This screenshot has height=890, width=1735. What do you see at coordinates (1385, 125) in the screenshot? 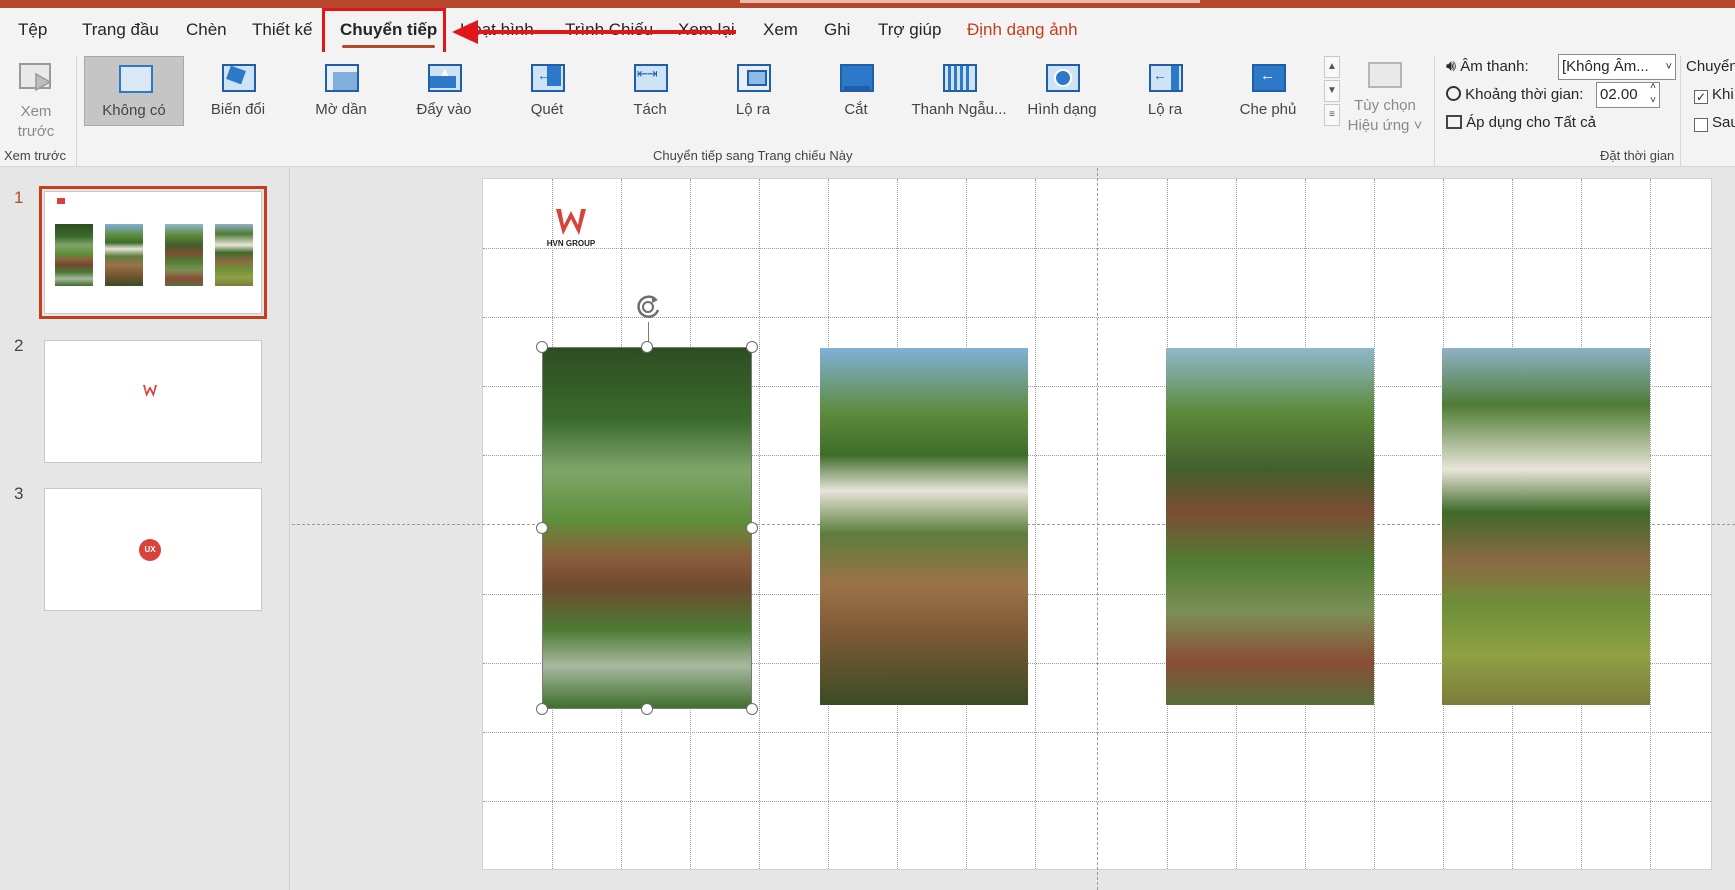
I see `effect-options-label-2: Hiệu ứng ˅` at bounding box center [1385, 125].